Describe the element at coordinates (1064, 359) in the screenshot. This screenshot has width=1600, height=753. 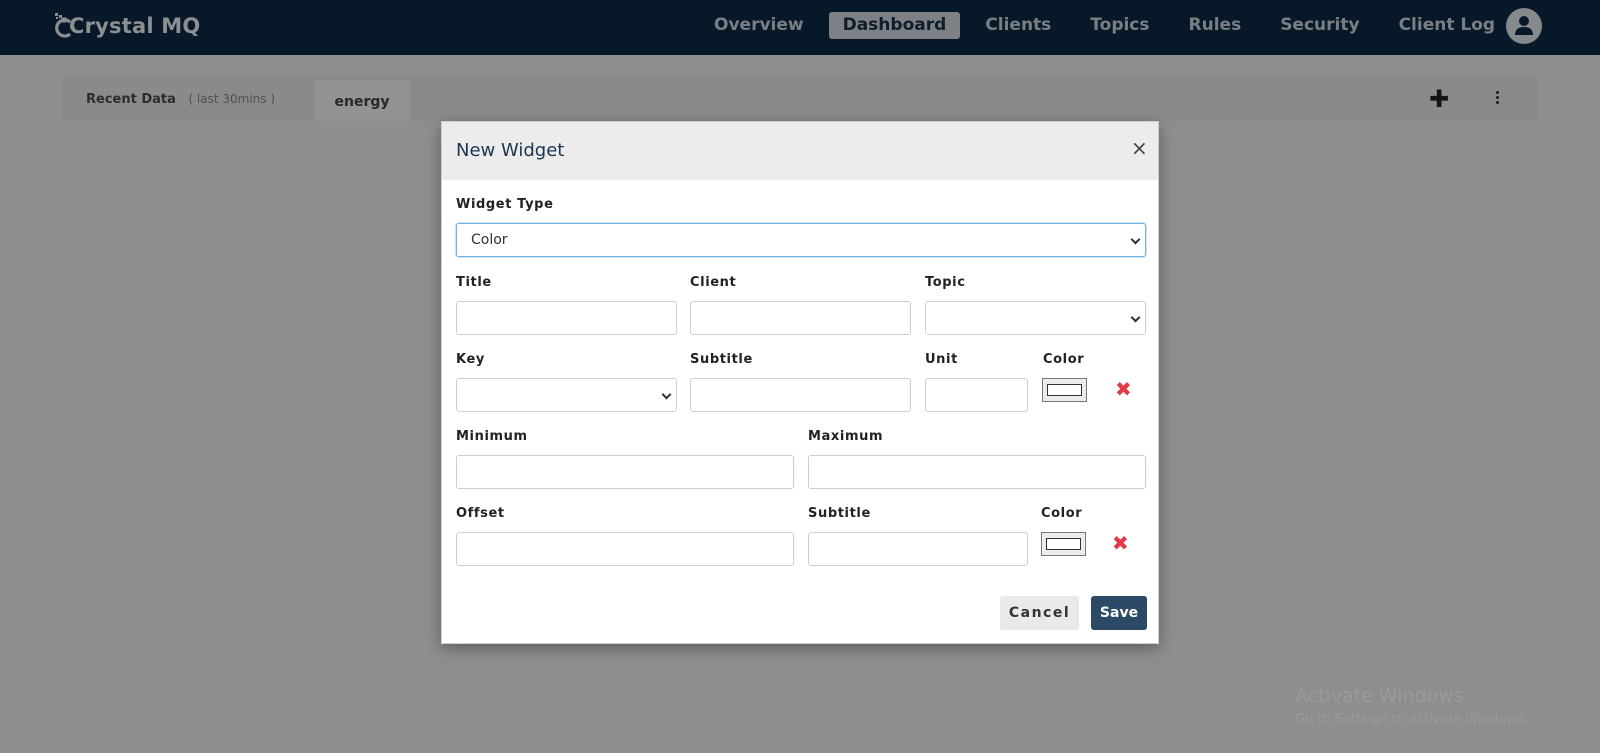
I see `color-label: Color` at that location.